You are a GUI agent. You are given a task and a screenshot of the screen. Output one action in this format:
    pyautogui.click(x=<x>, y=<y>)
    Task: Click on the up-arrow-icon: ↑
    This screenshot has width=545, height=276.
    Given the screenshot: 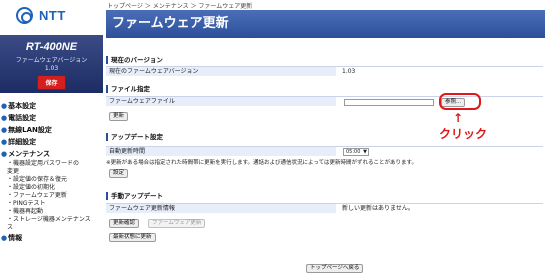 What is the action you would take?
    pyautogui.click(x=458, y=118)
    